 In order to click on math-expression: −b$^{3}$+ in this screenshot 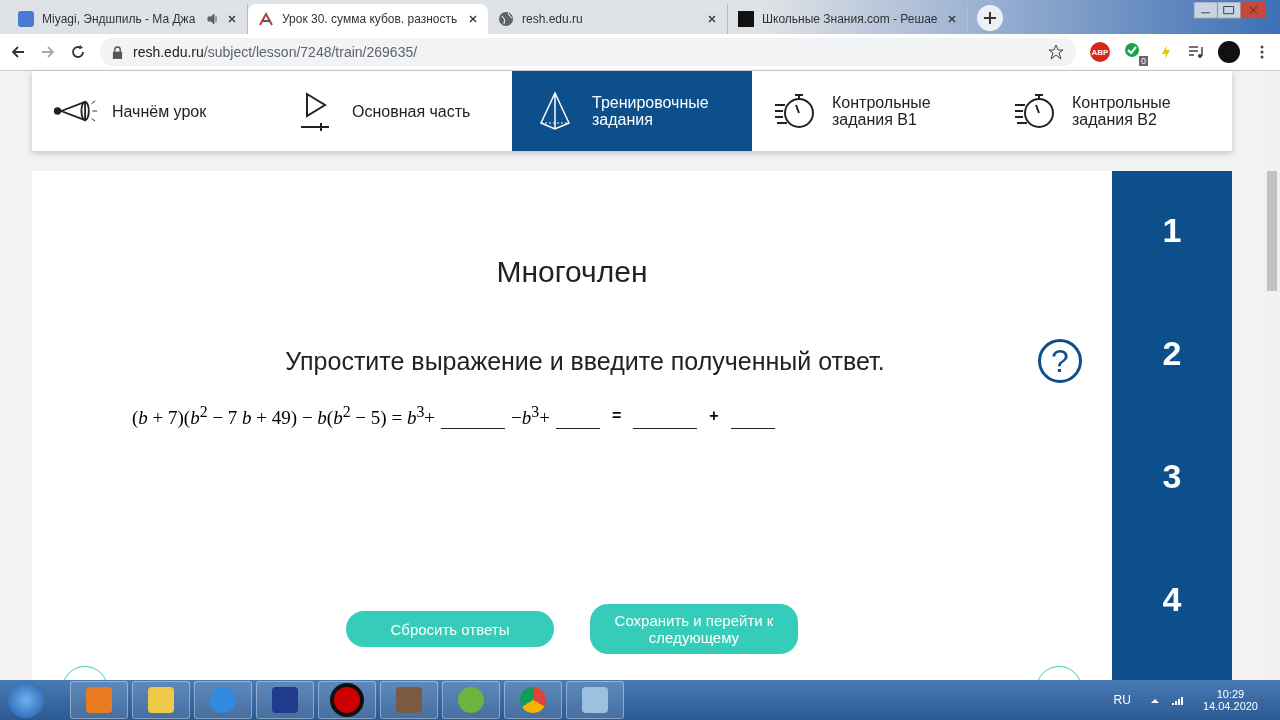, I will do `click(530, 416)`.